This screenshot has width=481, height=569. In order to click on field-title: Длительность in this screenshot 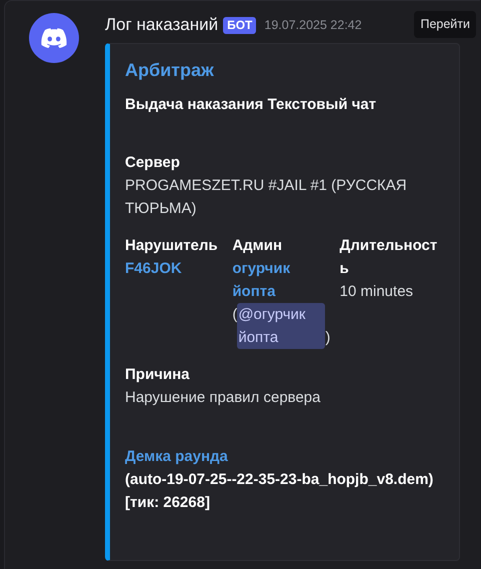, I will do `click(389, 257)`.